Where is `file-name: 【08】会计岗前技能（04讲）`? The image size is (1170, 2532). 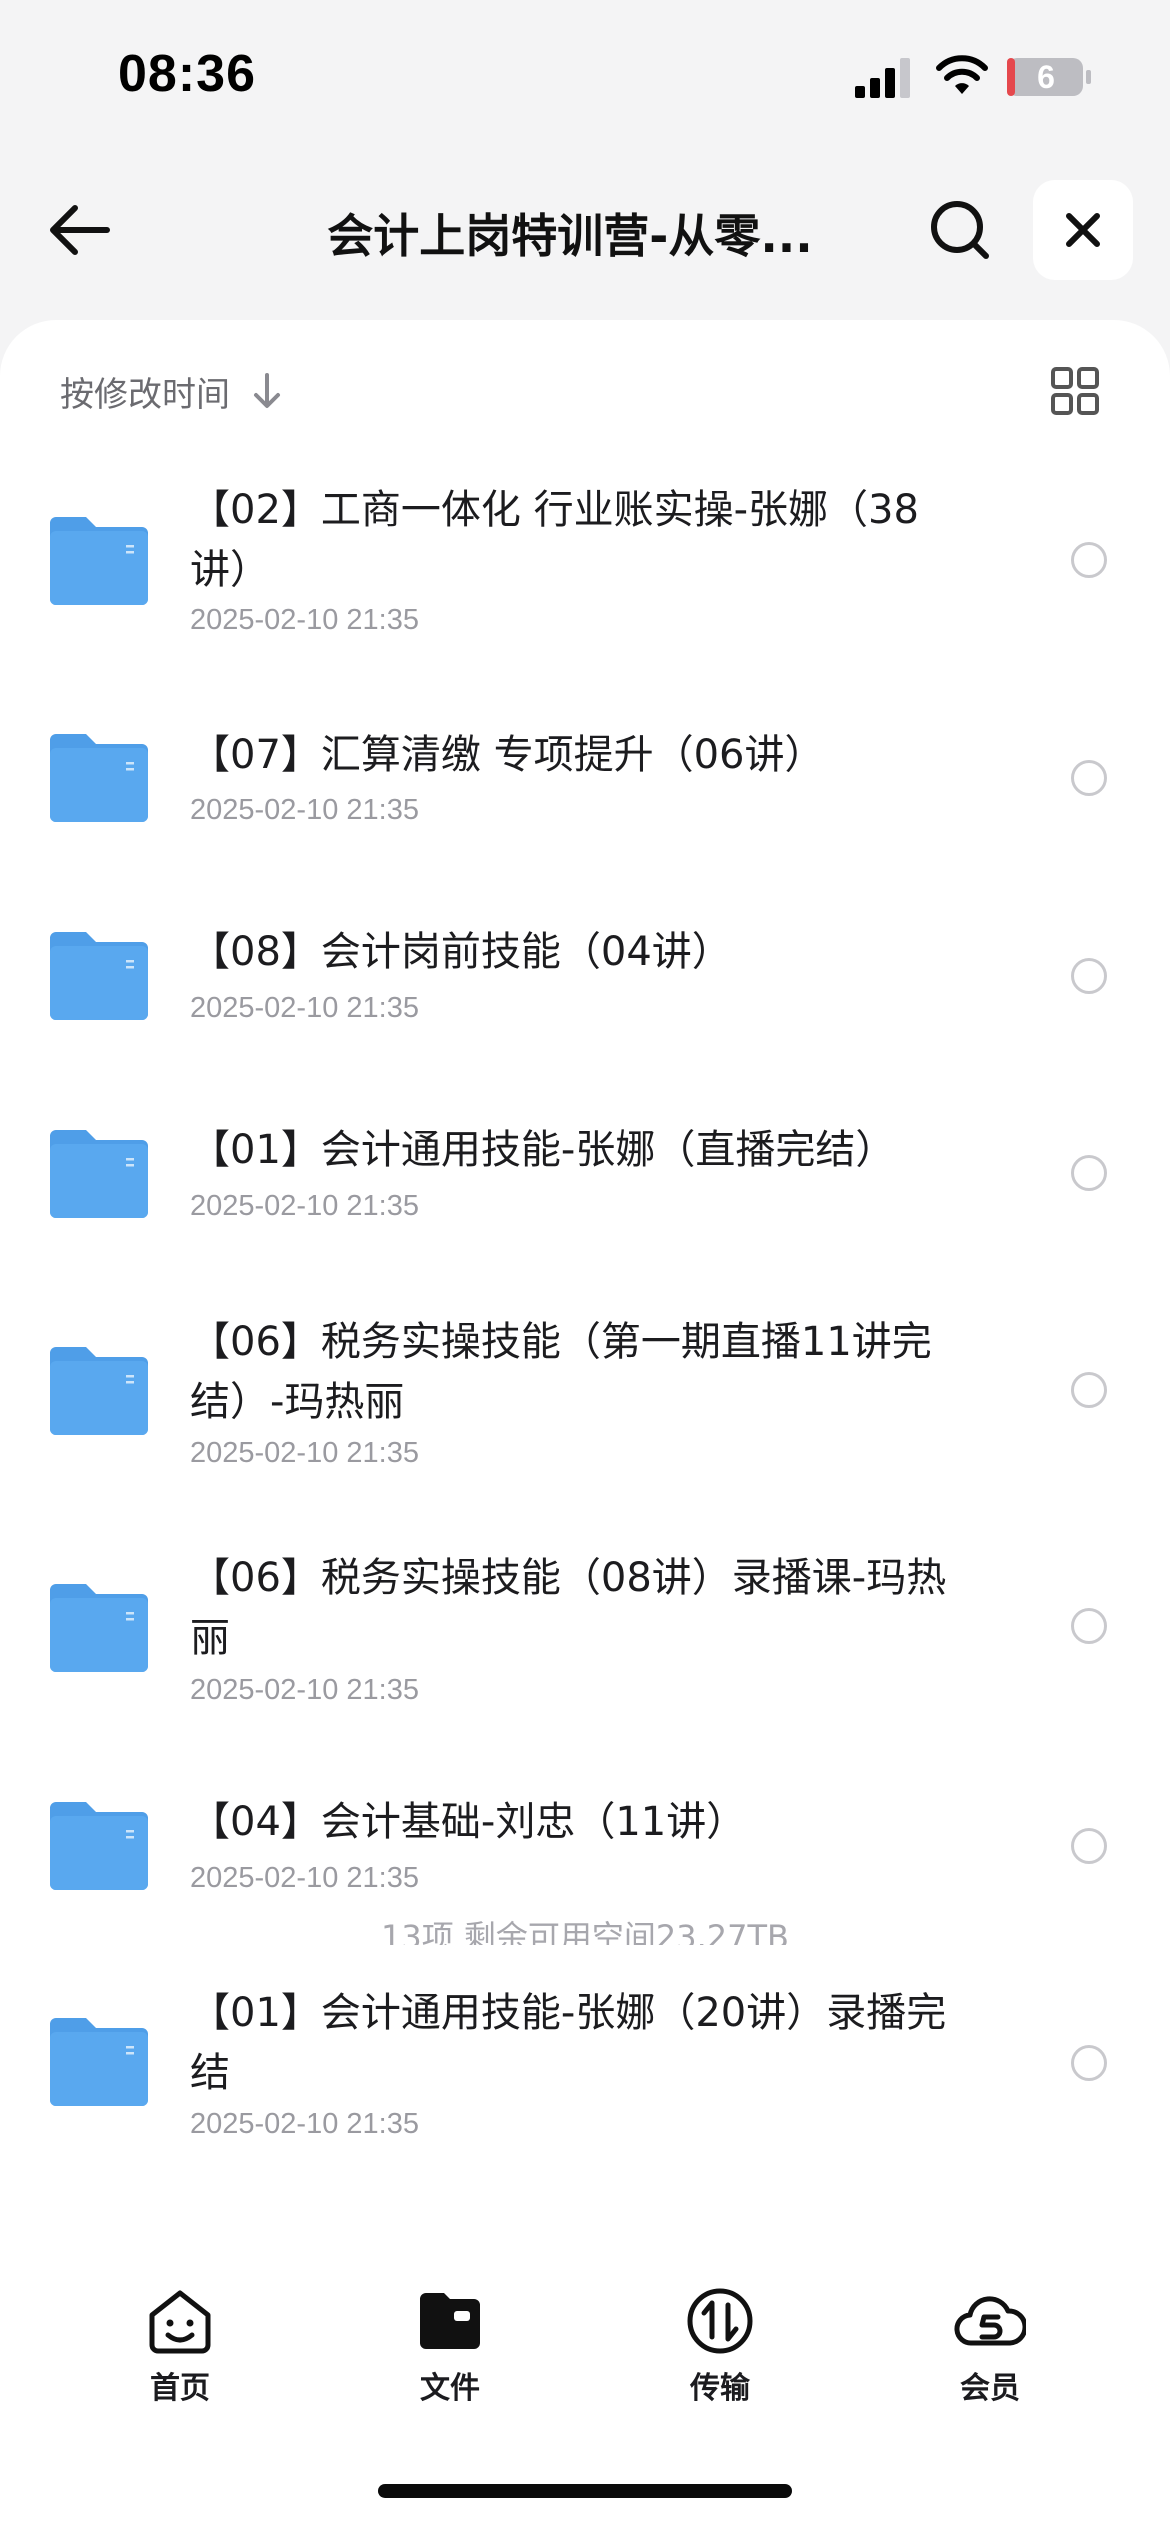 file-name: 【08】会计岗前技能（04讲） is located at coordinates (461, 952).